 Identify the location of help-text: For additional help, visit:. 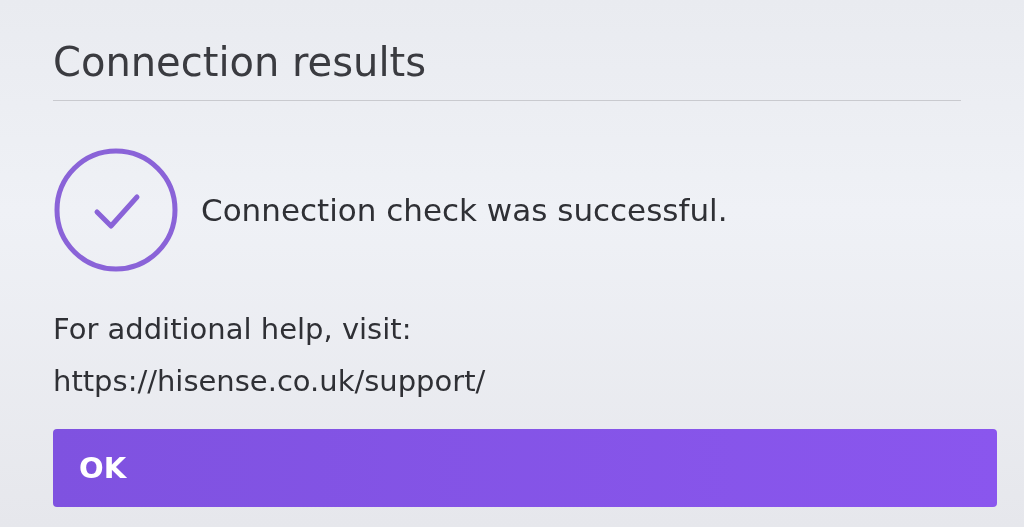
(232, 329).